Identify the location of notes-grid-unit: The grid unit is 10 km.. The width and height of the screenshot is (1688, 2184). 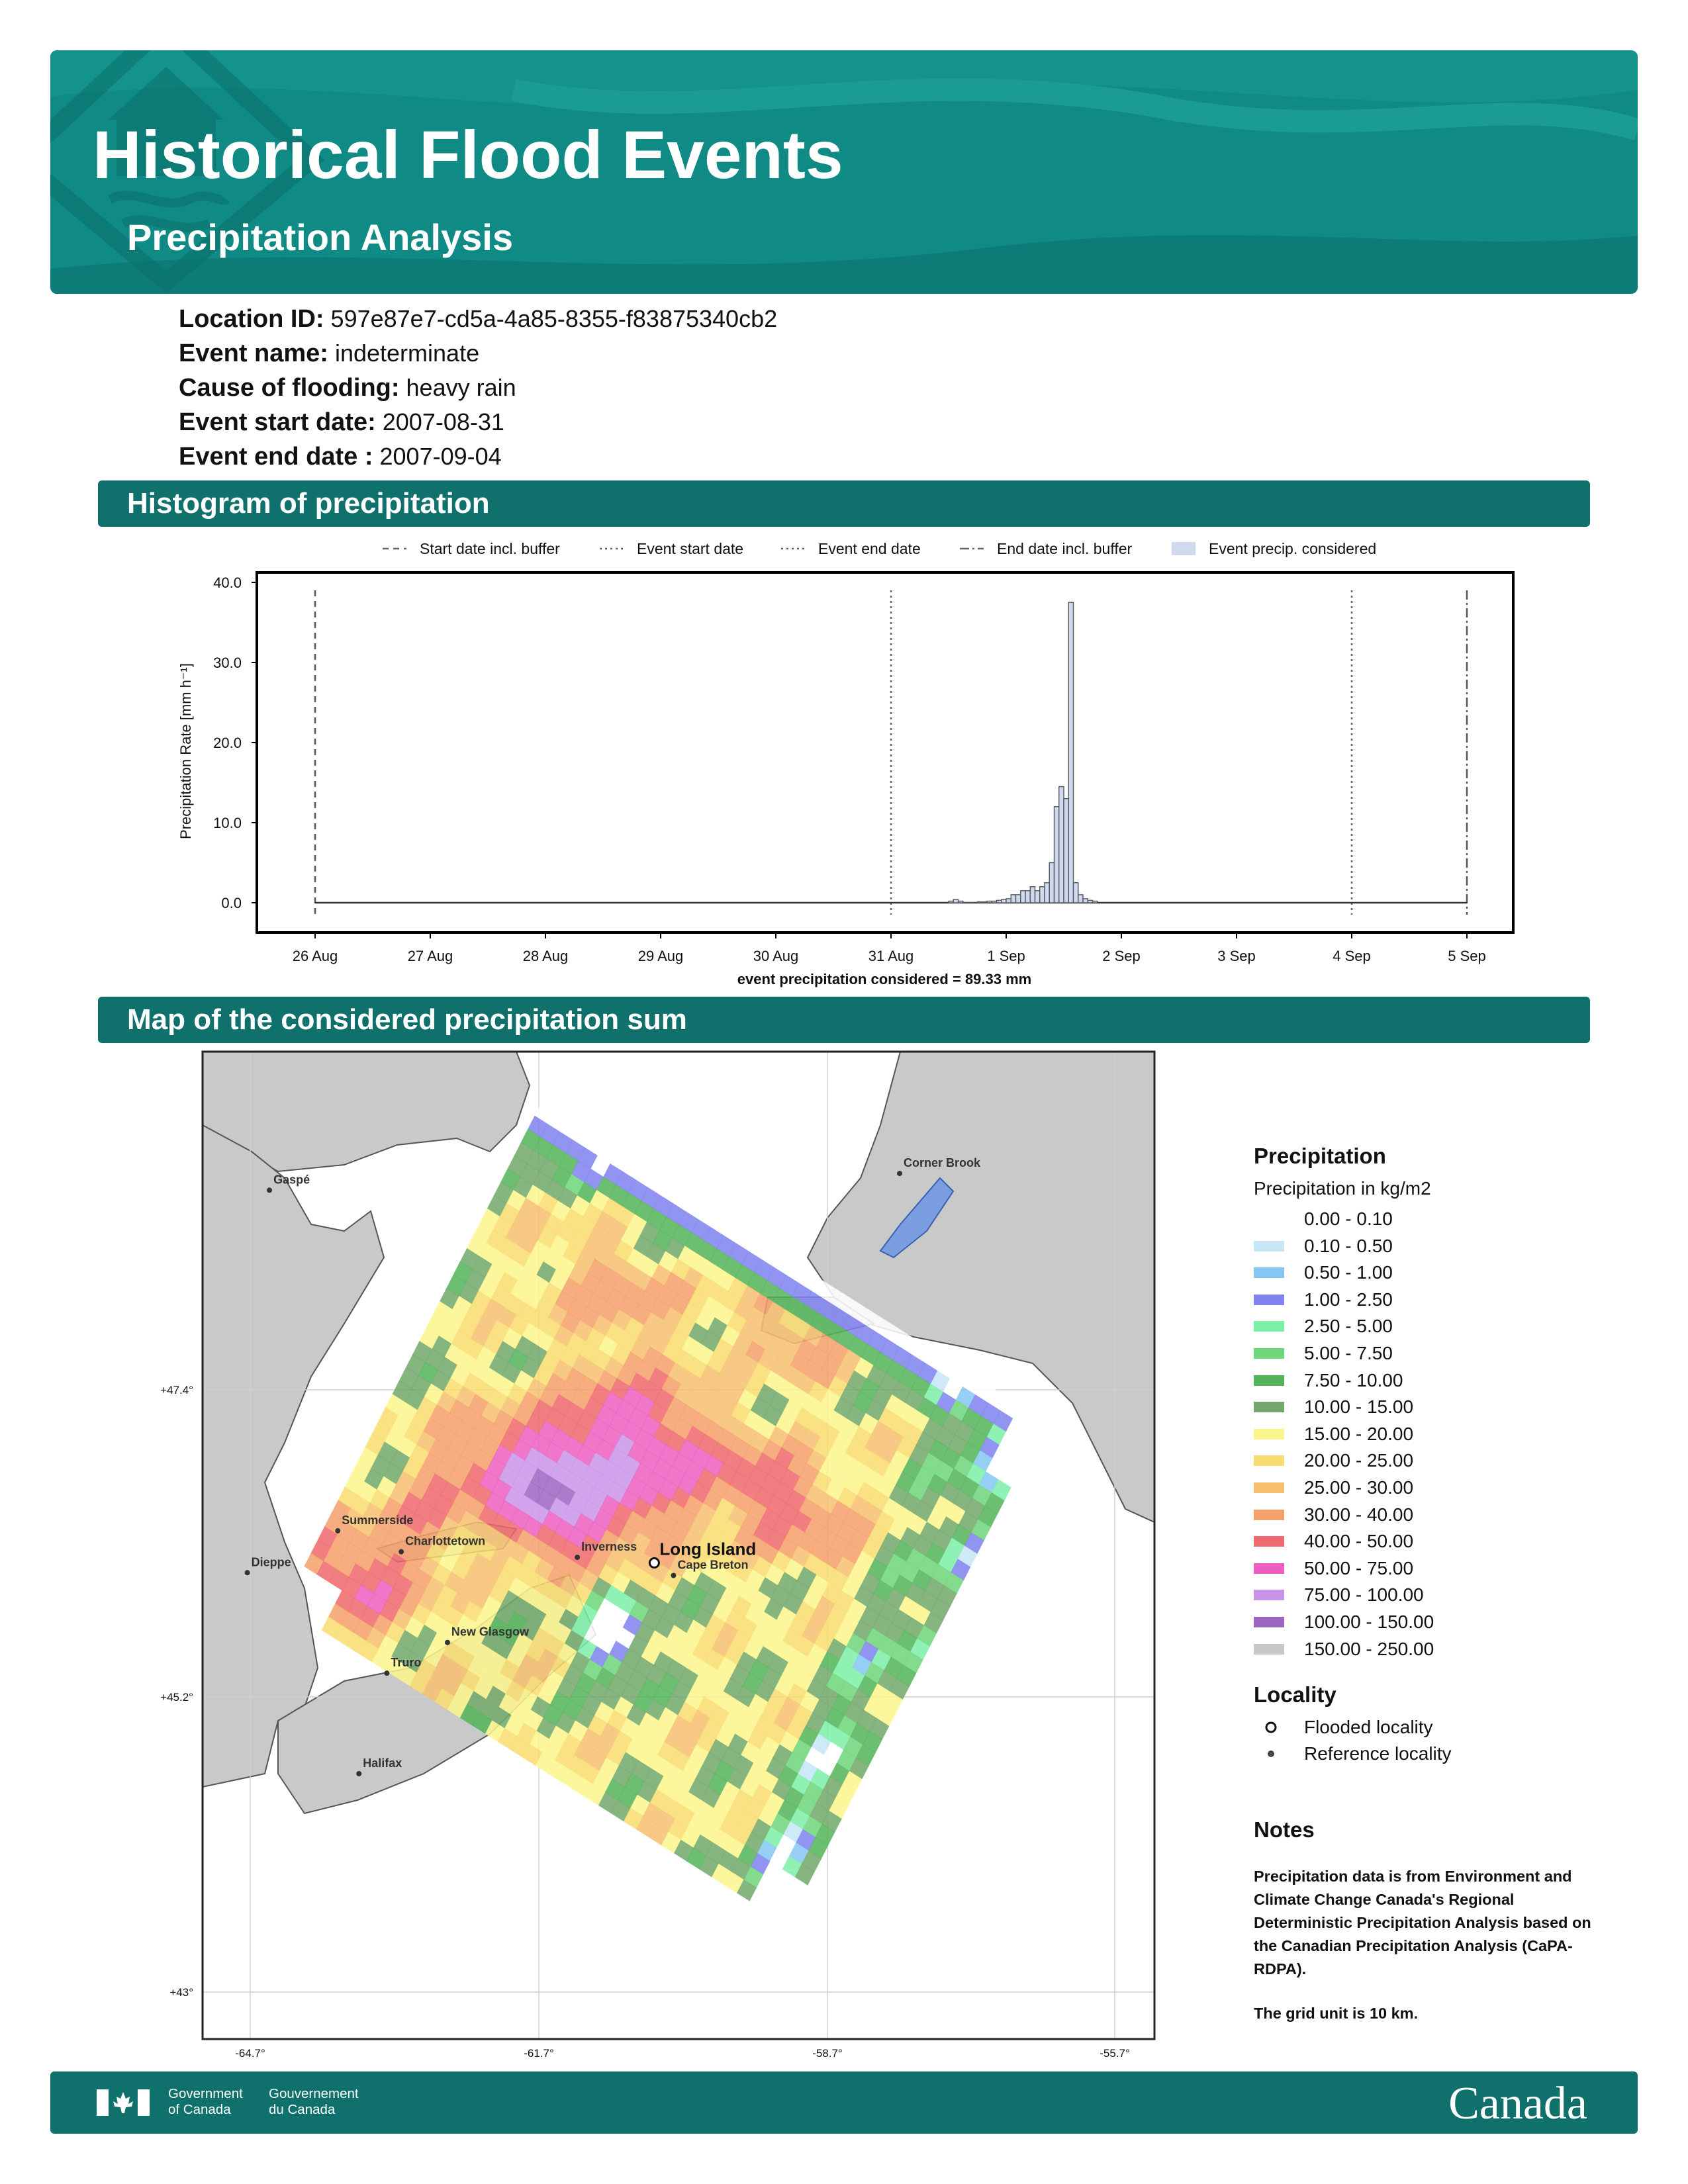
(1336, 2014).